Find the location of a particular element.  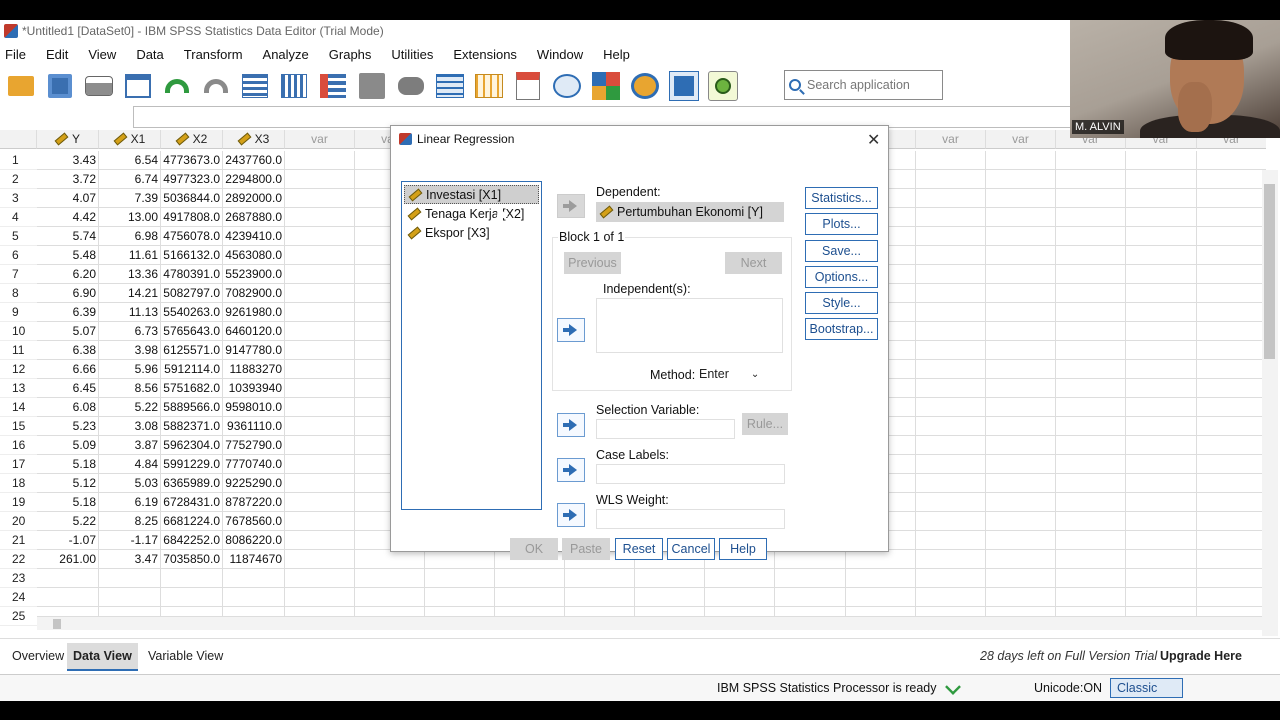

data-cell: 8787220.0 is located at coordinates (254, 502).